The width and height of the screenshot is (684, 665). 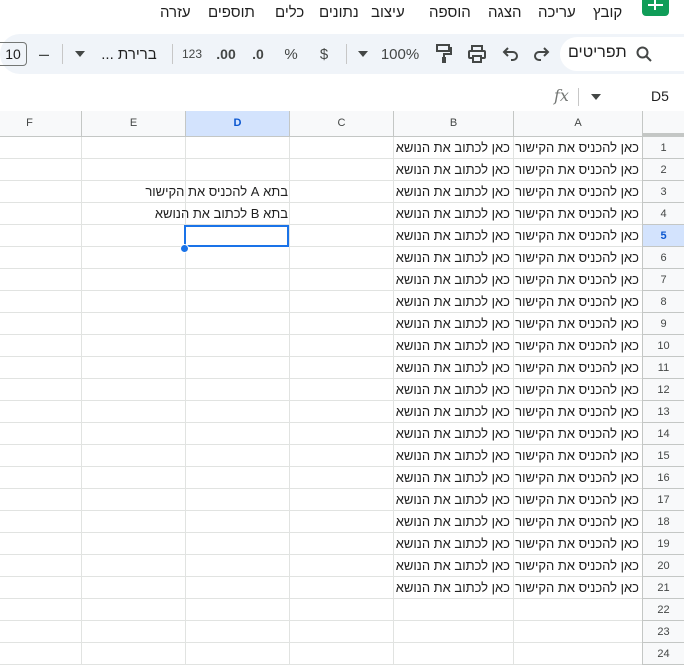 What do you see at coordinates (596, 97) in the screenshot?
I see `name-box-dropdown-icon` at bounding box center [596, 97].